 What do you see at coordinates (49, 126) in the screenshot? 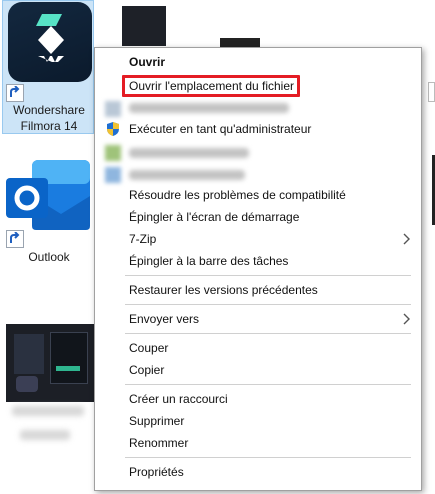
I see `filmora-label-line2: Filmora 14` at bounding box center [49, 126].